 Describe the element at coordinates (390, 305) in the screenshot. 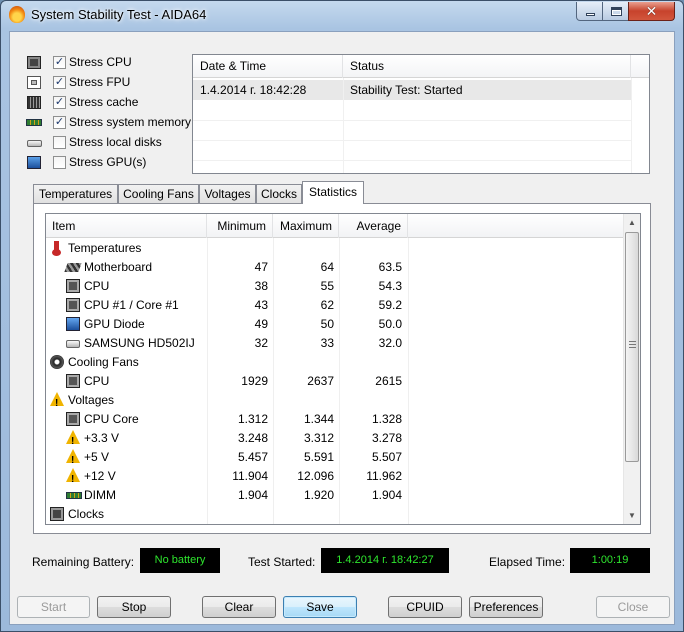

I see `row-average: 59.2` at that location.